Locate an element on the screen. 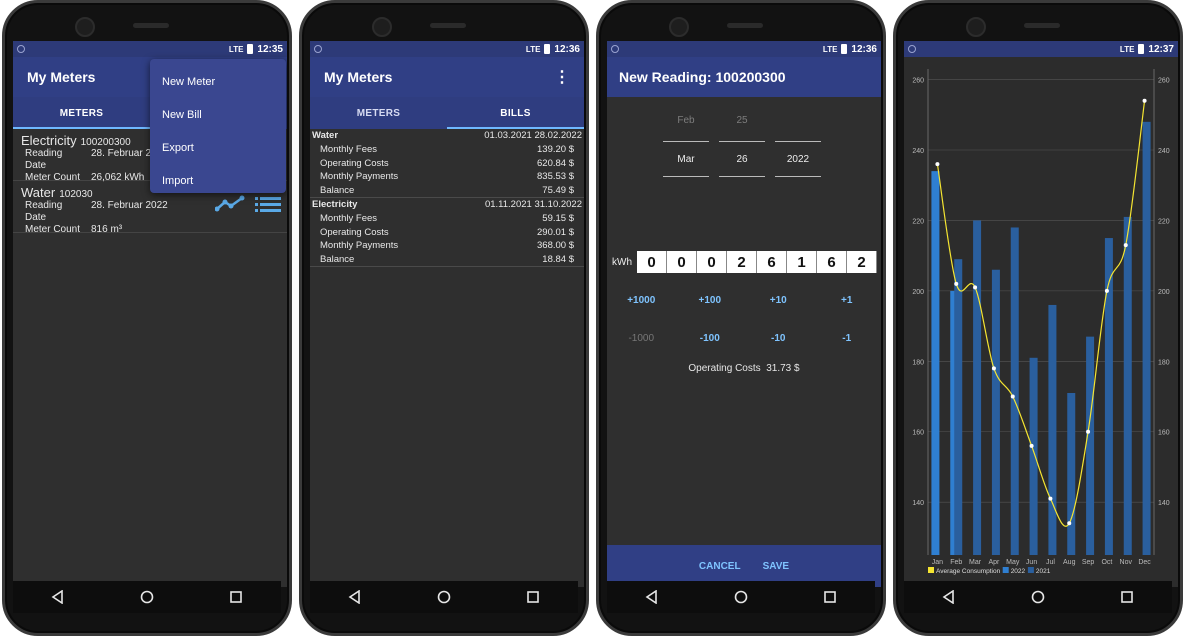 Image resolution: width=1200 pixels, height=636 pixels. day-picker: 25 26 is located at coordinates (742, 146).